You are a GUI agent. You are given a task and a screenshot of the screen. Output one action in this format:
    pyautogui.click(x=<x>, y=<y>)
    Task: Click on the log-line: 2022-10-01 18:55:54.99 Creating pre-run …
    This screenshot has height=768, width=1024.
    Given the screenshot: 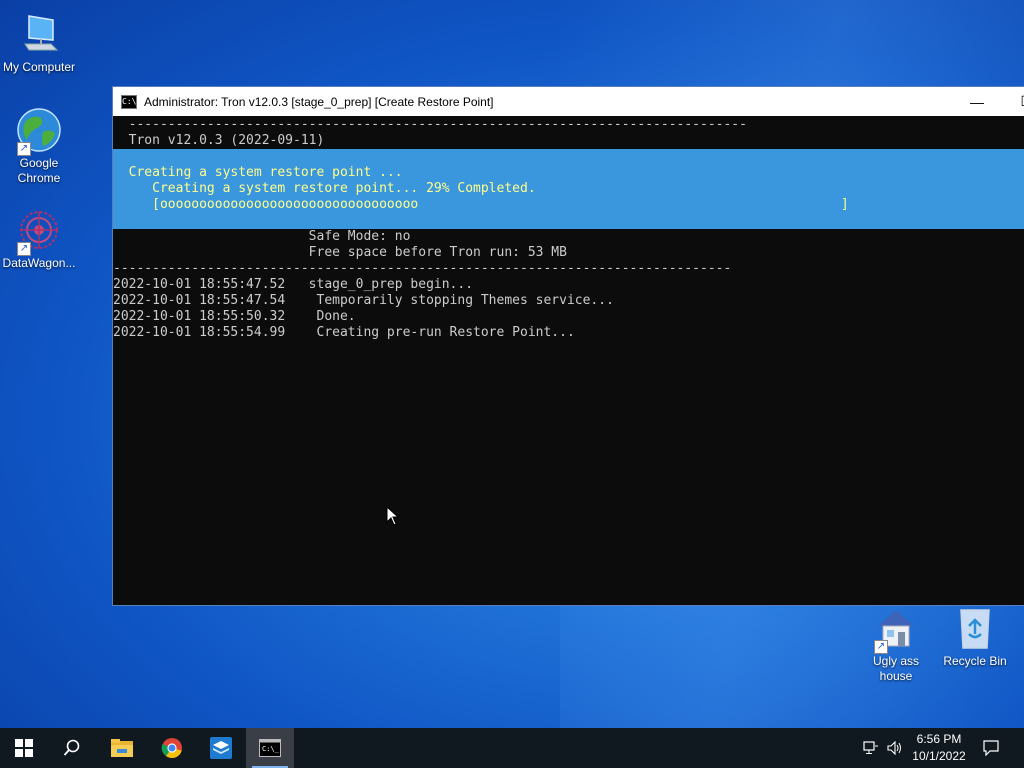 What is the action you would take?
    pyautogui.click(x=344, y=332)
    